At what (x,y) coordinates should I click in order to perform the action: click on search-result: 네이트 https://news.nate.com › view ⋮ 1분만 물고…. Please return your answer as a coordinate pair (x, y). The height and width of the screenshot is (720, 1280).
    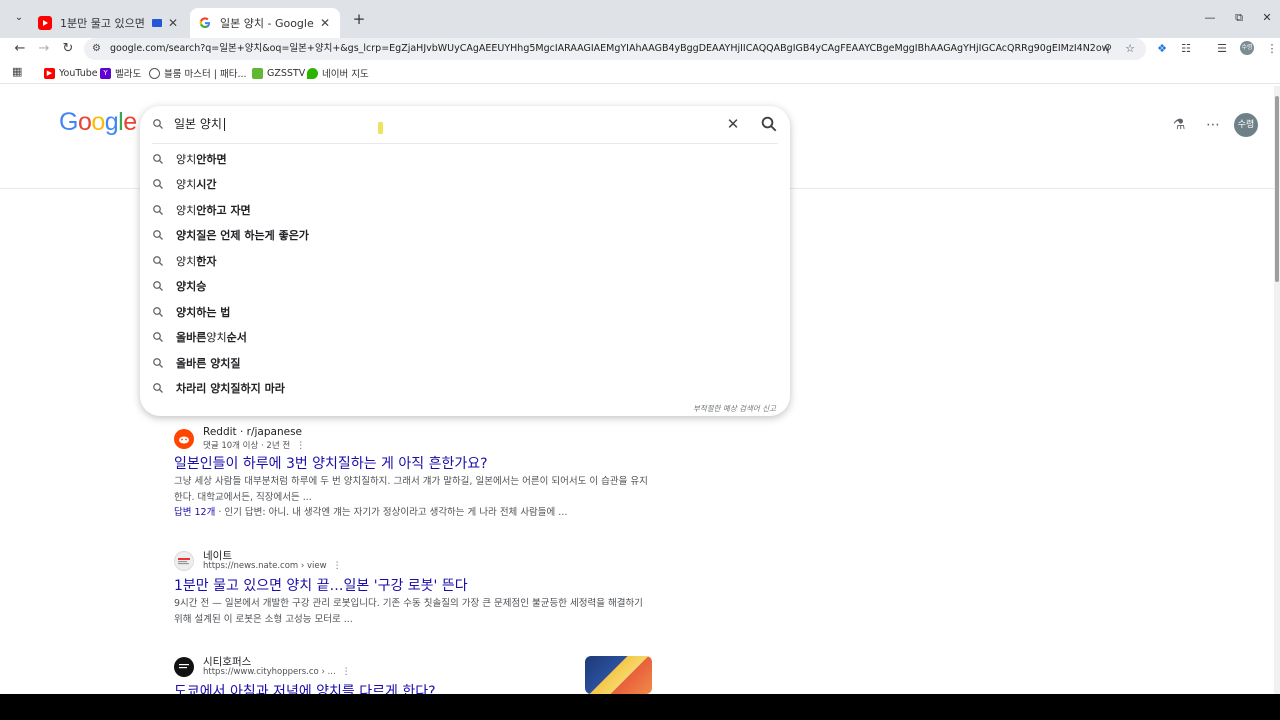
    Looking at the image, I should click on (424, 593).